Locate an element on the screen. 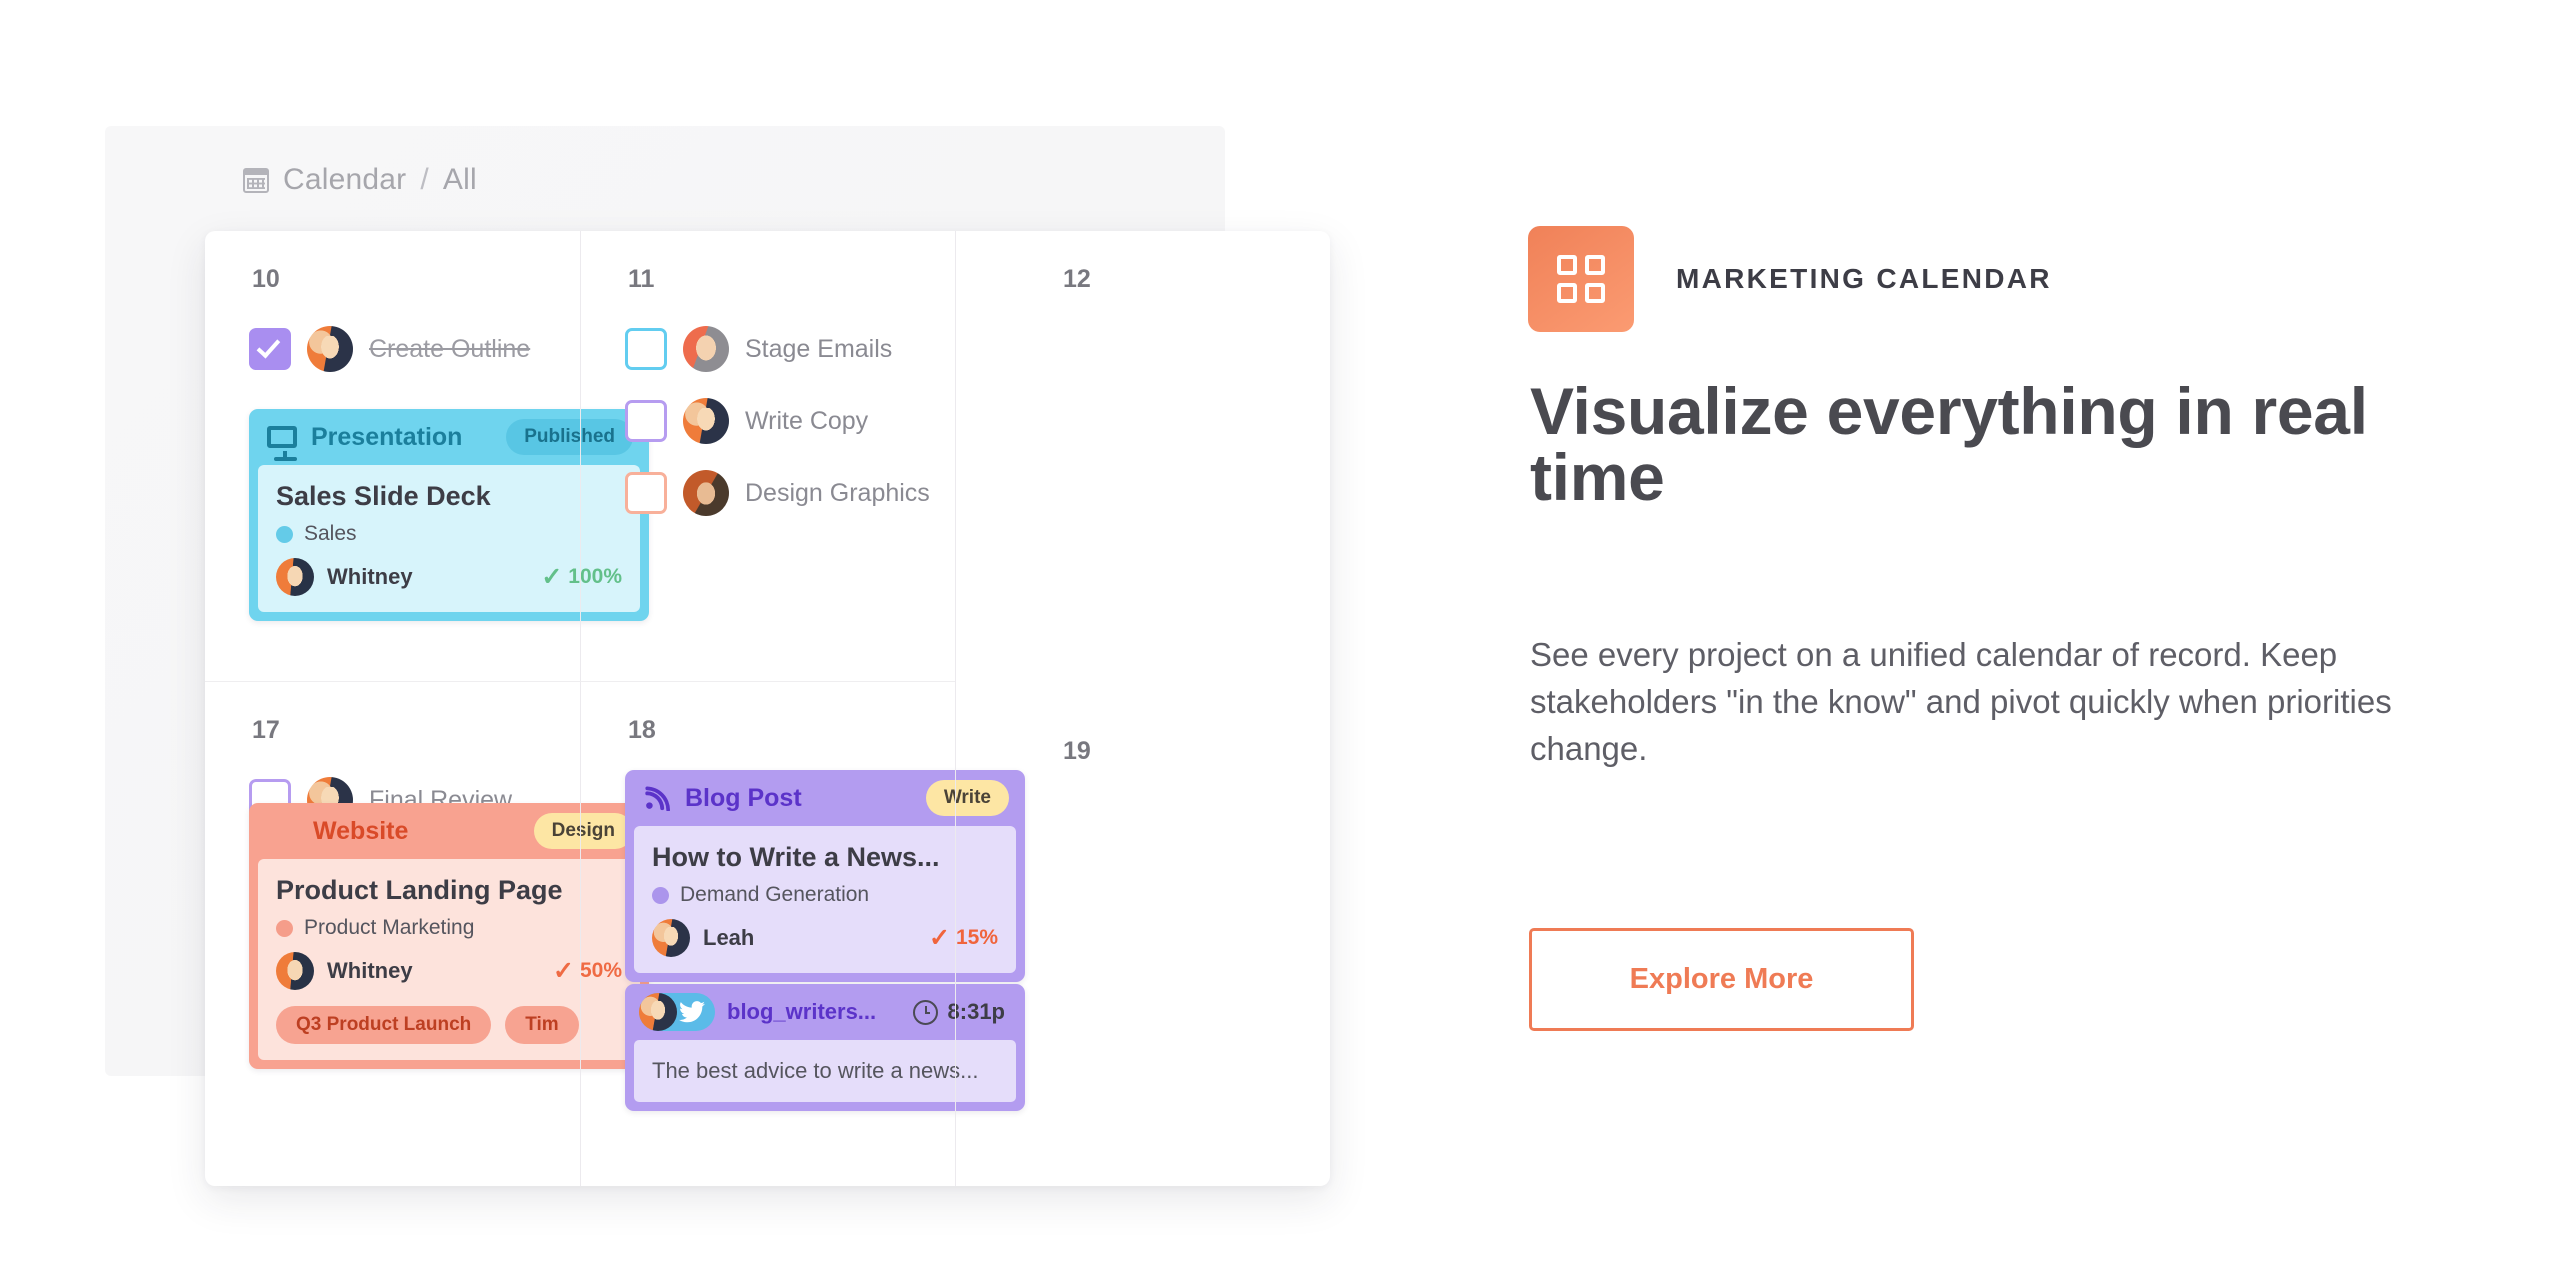  event-list-row: Sales is located at coordinates (449, 534).